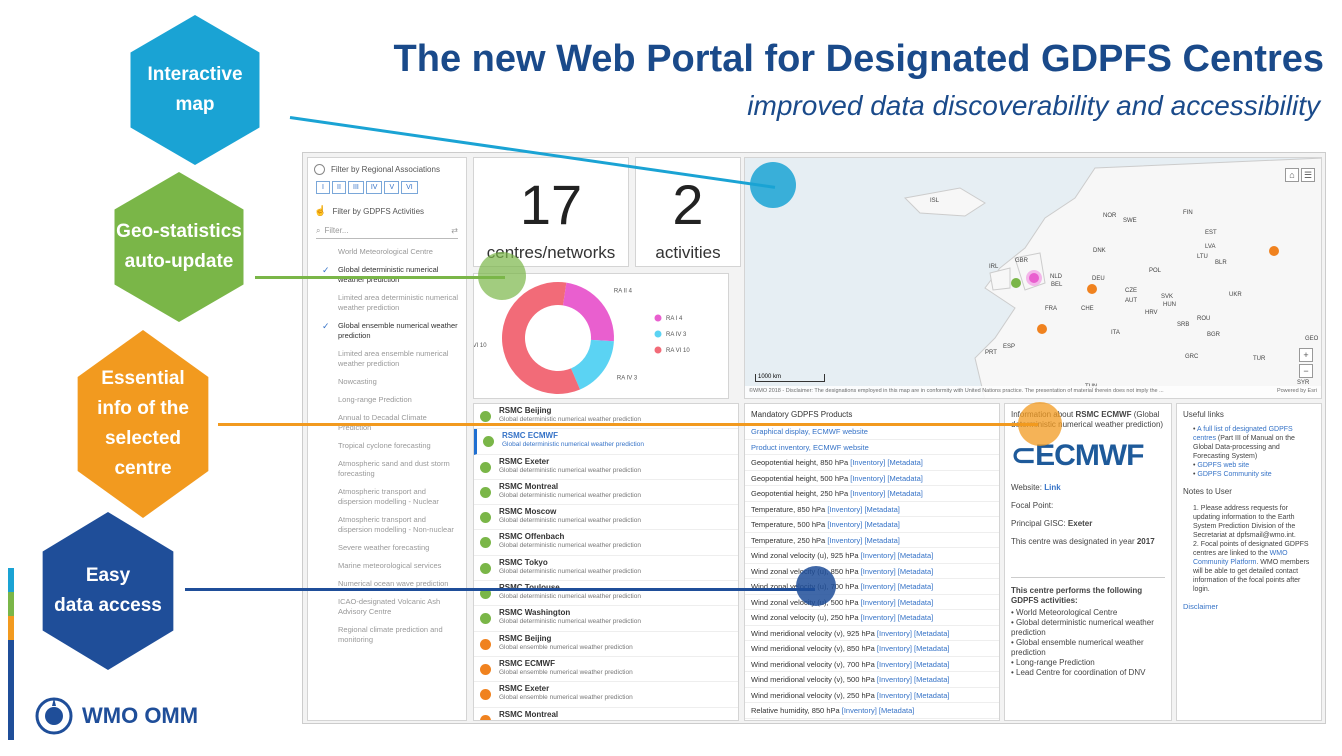  What do you see at coordinates (454, 230) in the screenshot?
I see `clear-filter-icon: ⇄` at bounding box center [454, 230].